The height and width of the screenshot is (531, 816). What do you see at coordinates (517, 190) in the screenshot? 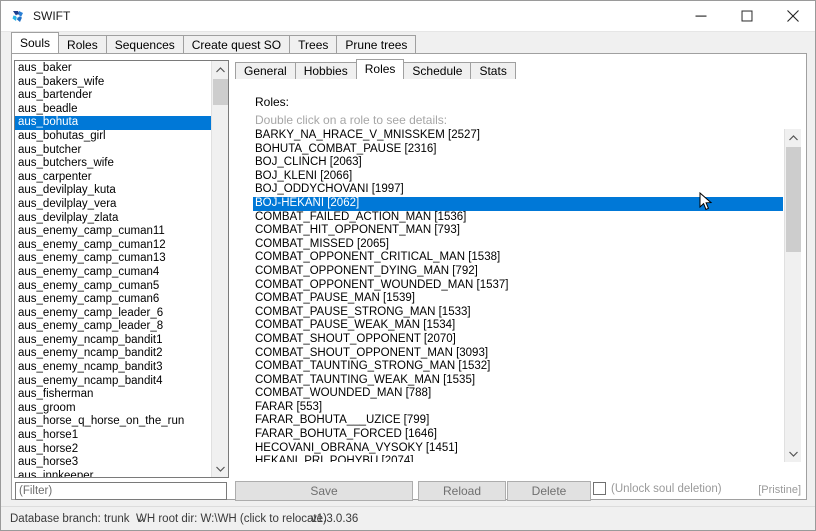
I see `roles-list-item: BOJ_ODDYCHOVANI [1997]` at bounding box center [517, 190].